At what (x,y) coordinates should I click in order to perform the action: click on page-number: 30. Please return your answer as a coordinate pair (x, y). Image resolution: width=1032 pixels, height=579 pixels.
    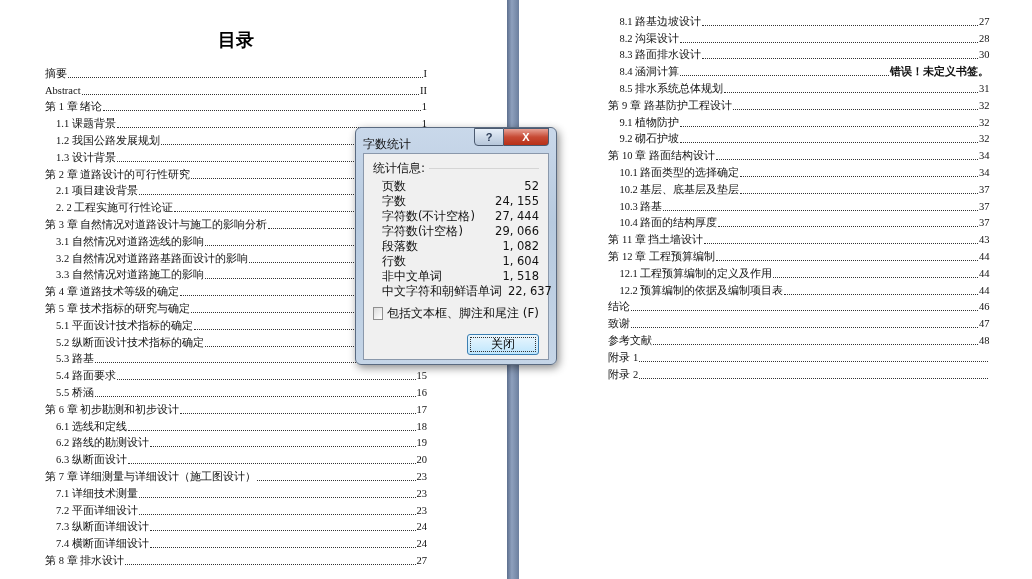
    Looking at the image, I should click on (984, 55).